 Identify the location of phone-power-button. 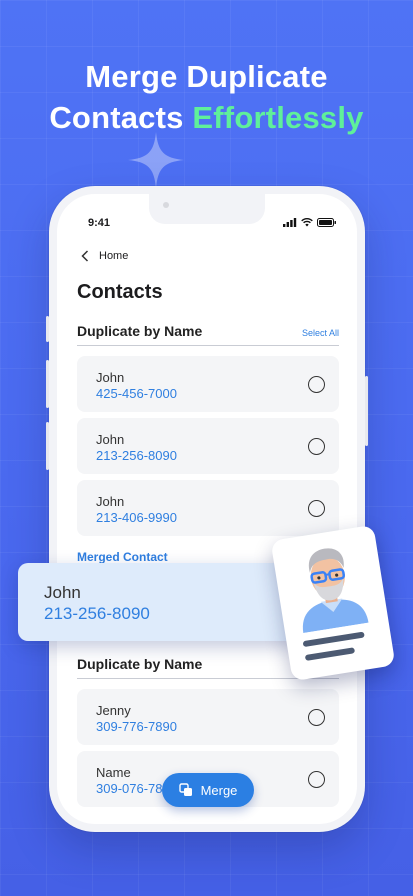
(366, 411).